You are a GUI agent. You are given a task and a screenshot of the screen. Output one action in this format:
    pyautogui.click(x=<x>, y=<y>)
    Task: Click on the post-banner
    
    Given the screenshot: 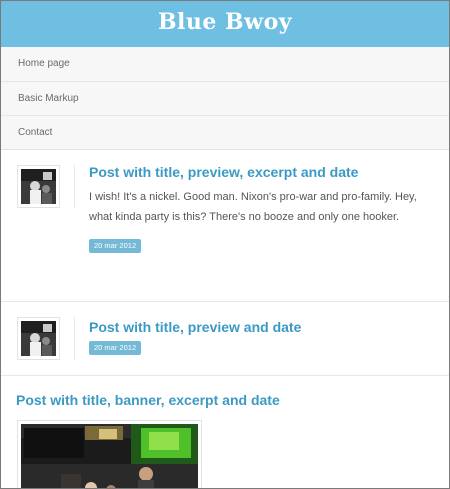 What is the action you would take?
    pyautogui.click(x=109, y=454)
    